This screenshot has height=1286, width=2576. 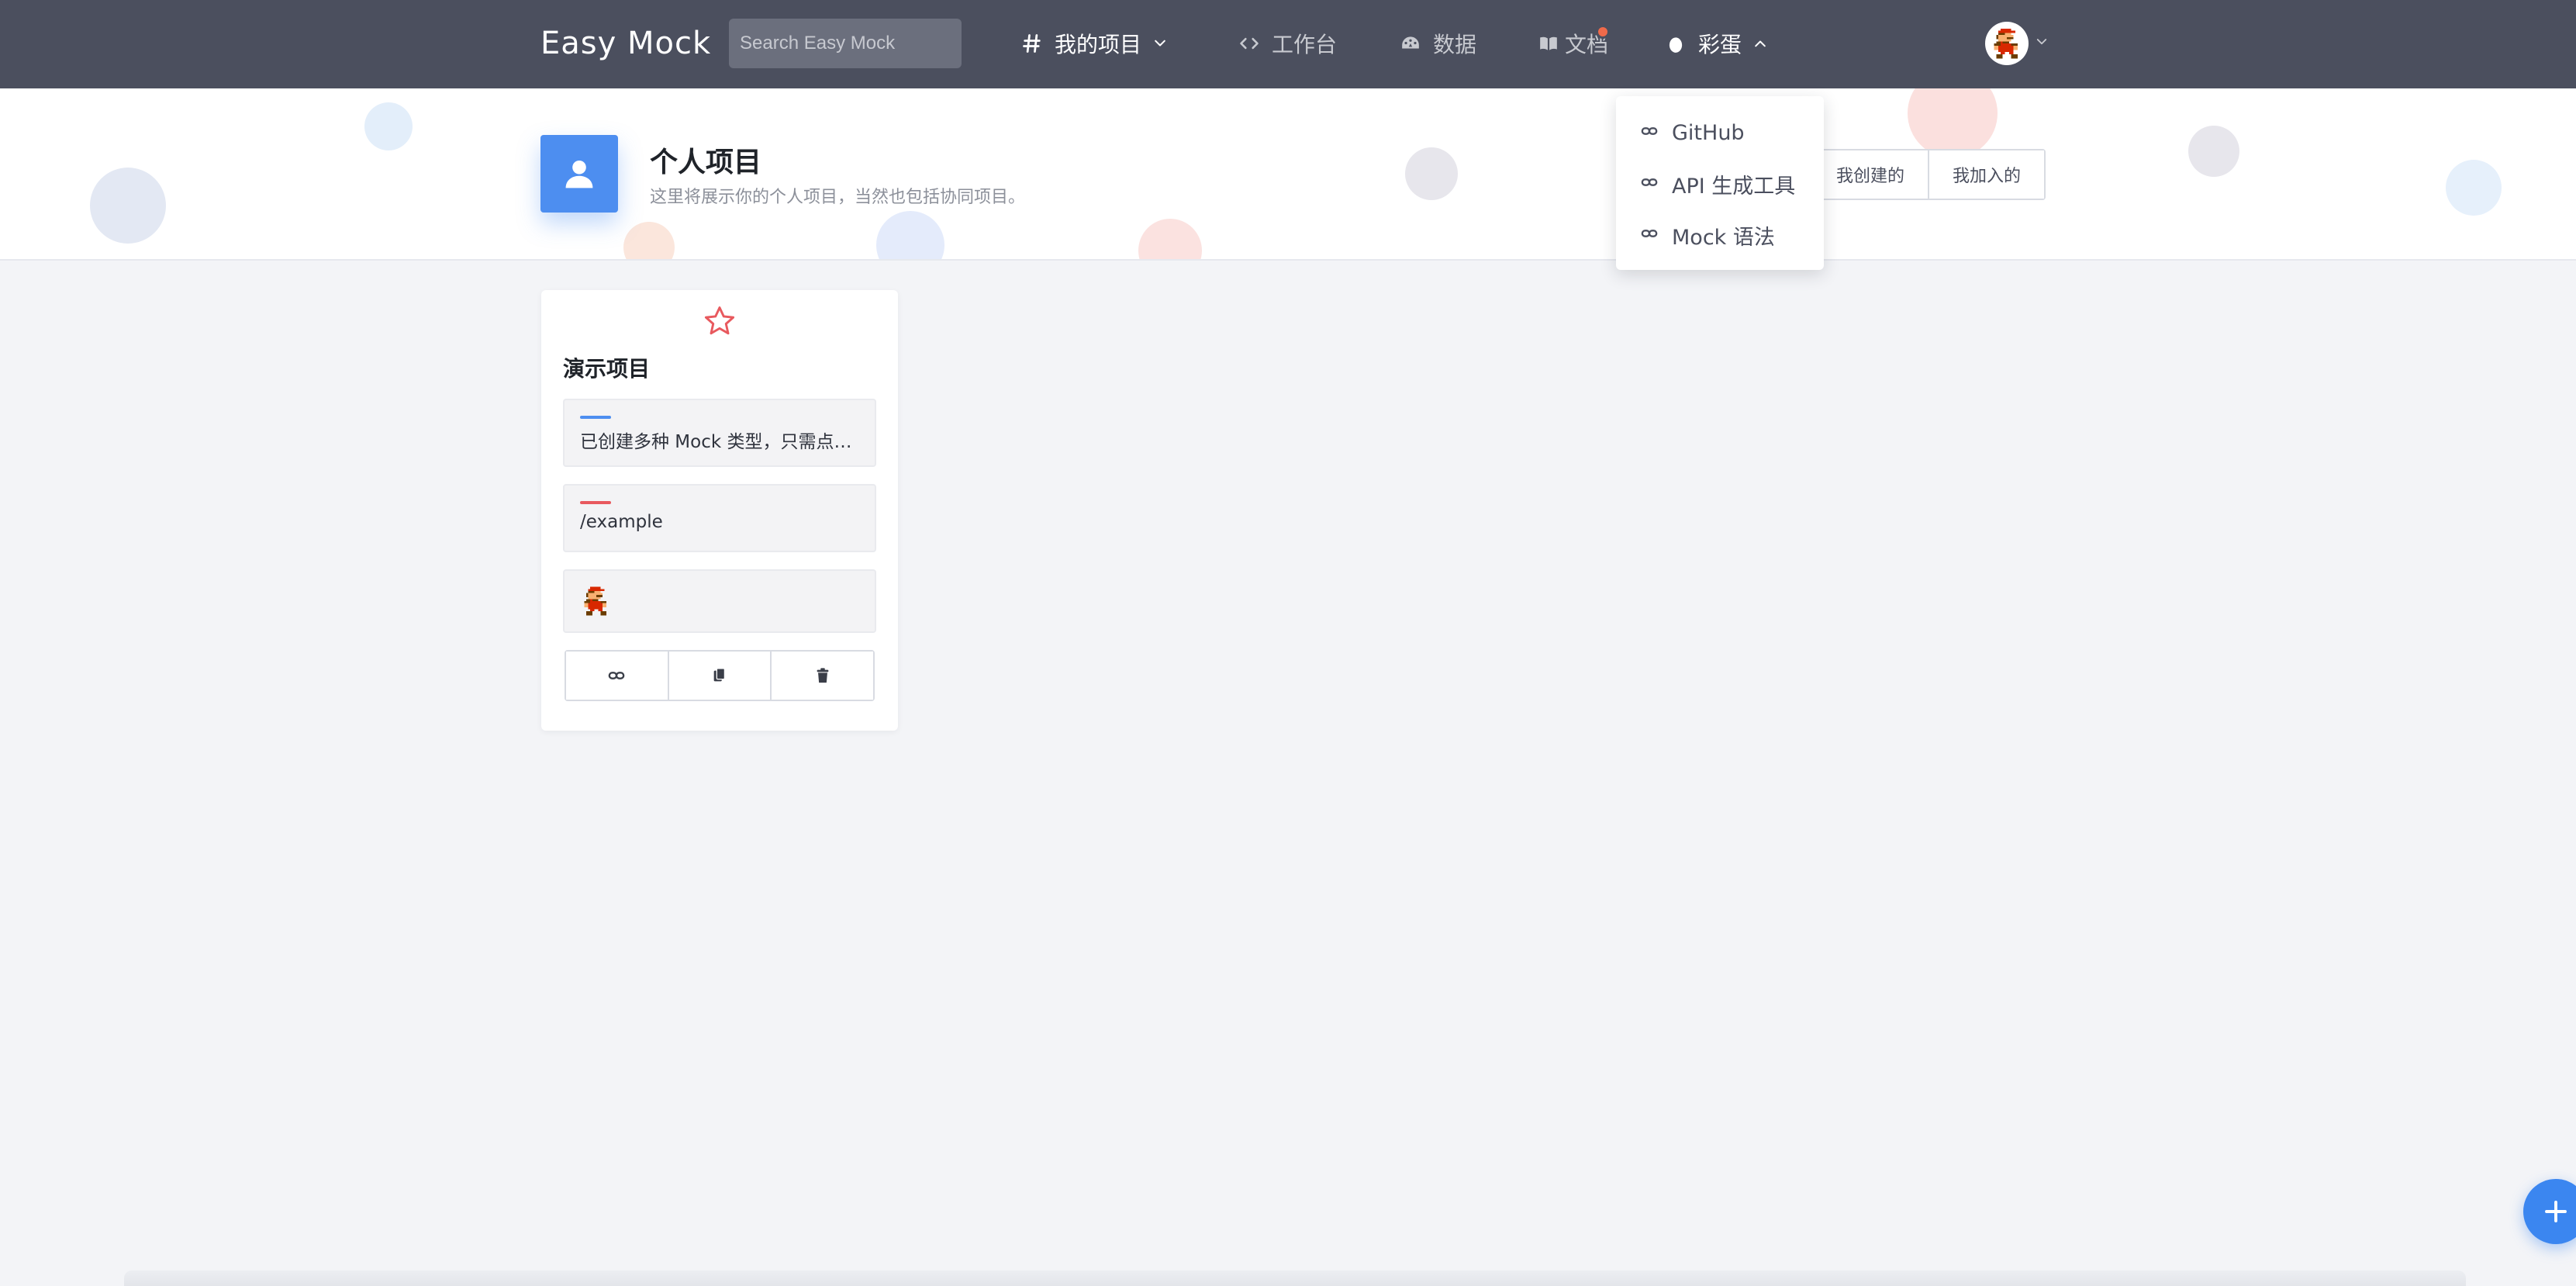 I want to click on personal-projects-icon, so click(x=579, y=174).